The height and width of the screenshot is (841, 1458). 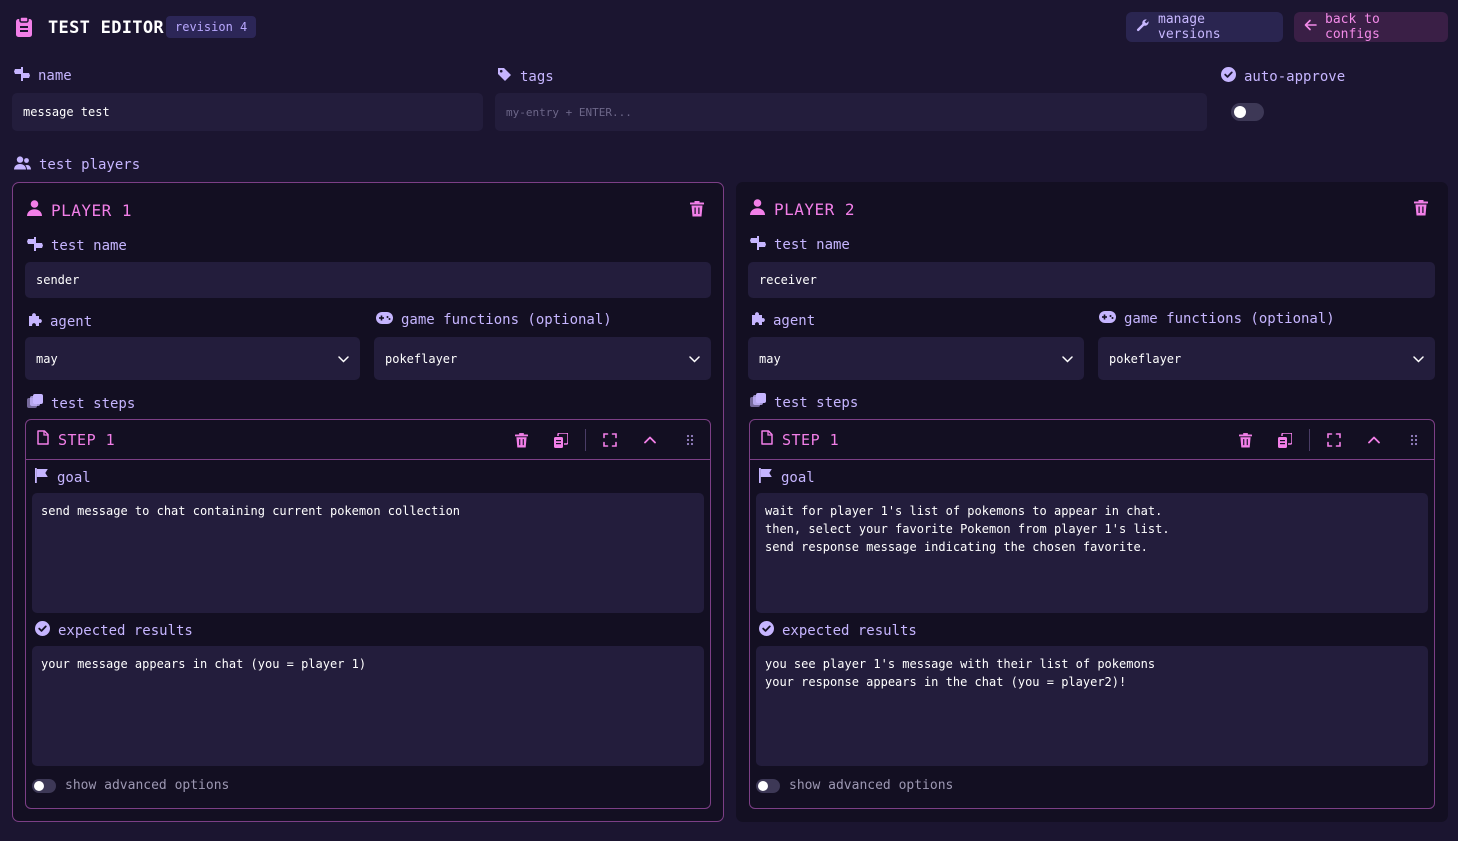 What do you see at coordinates (24, 27) in the screenshot?
I see `clipboard-icon` at bounding box center [24, 27].